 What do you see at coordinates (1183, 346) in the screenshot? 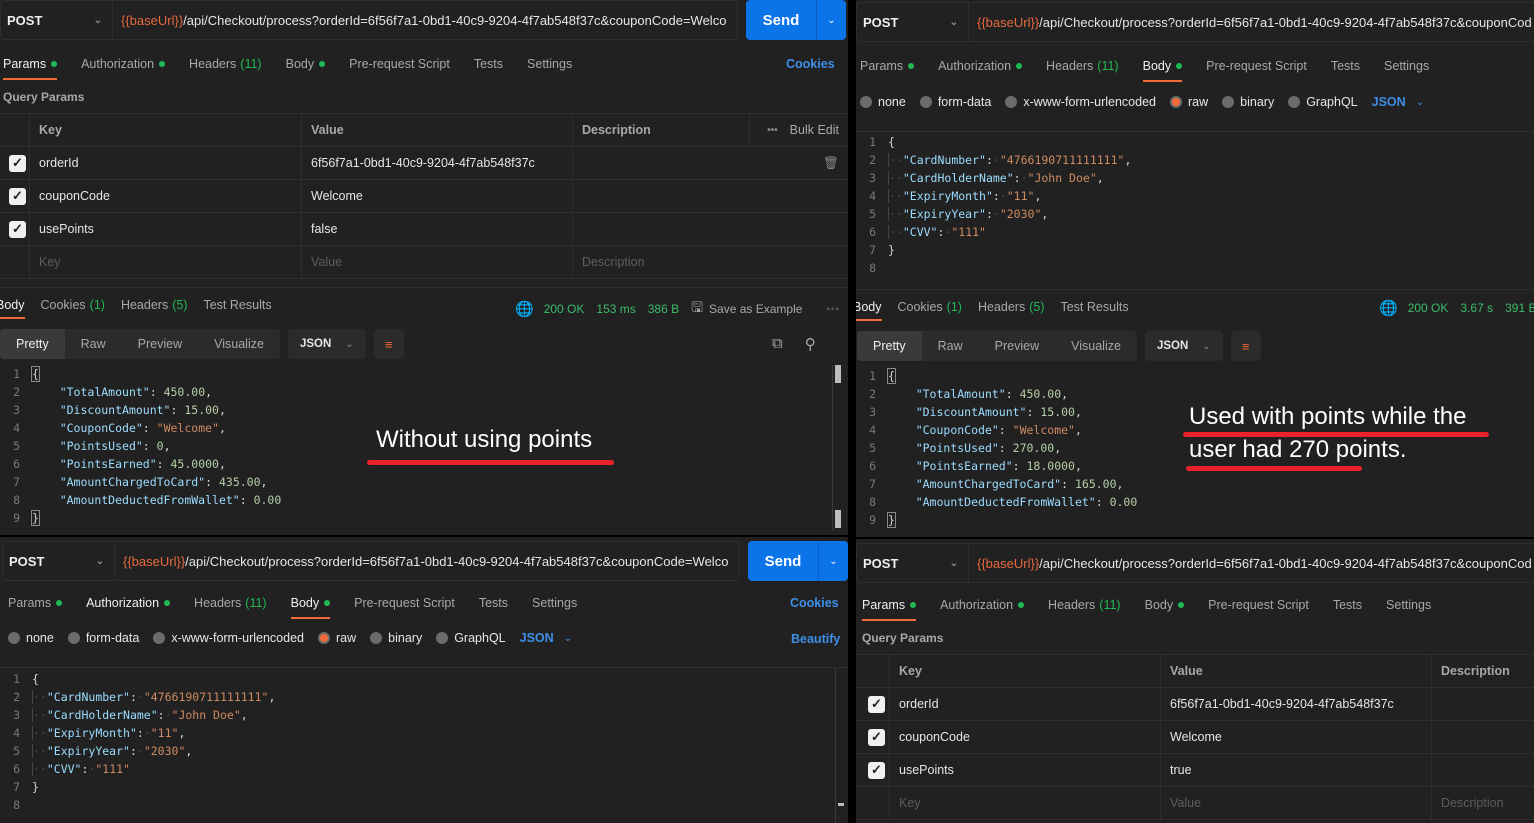
I see `response-format-select: JSON ⌄` at bounding box center [1183, 346].